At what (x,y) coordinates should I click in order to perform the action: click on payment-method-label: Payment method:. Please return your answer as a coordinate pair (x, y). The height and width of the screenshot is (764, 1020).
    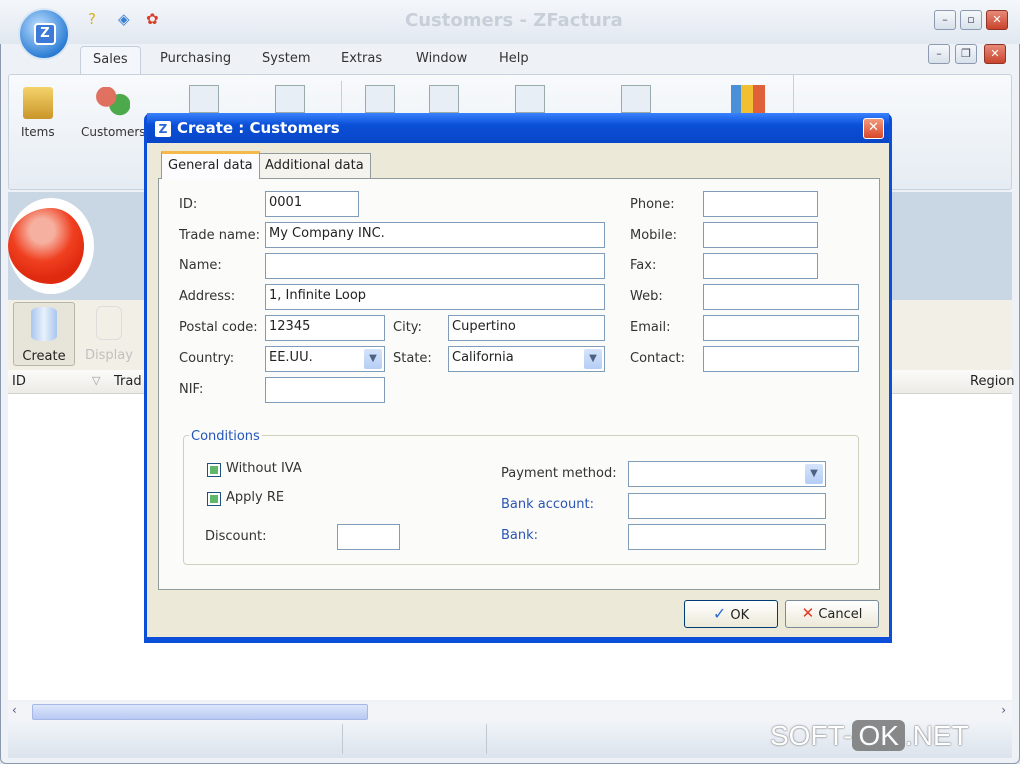
    Looking at the image, I should click on (559, 473).